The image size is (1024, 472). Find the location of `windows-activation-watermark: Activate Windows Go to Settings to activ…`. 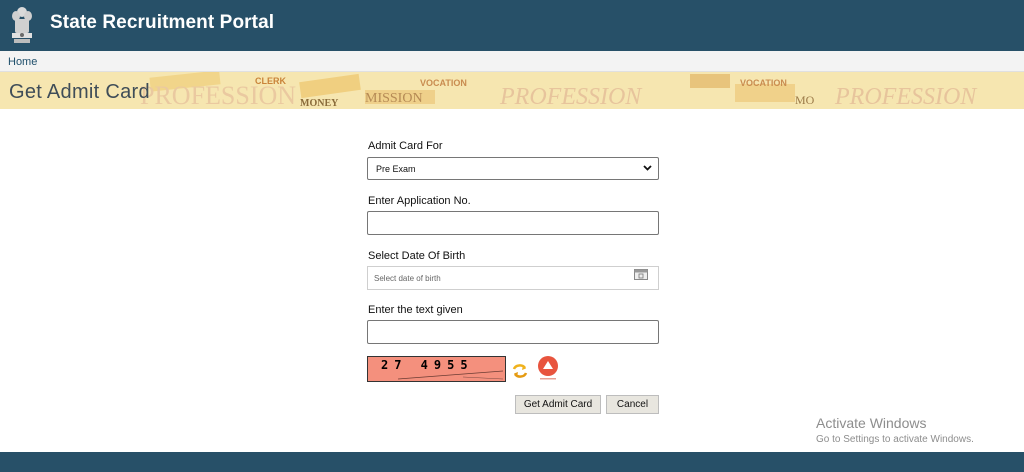

windows-activation-watermark: Activate Windows Go to Settings to activ… is located at coordinates (895, 430).